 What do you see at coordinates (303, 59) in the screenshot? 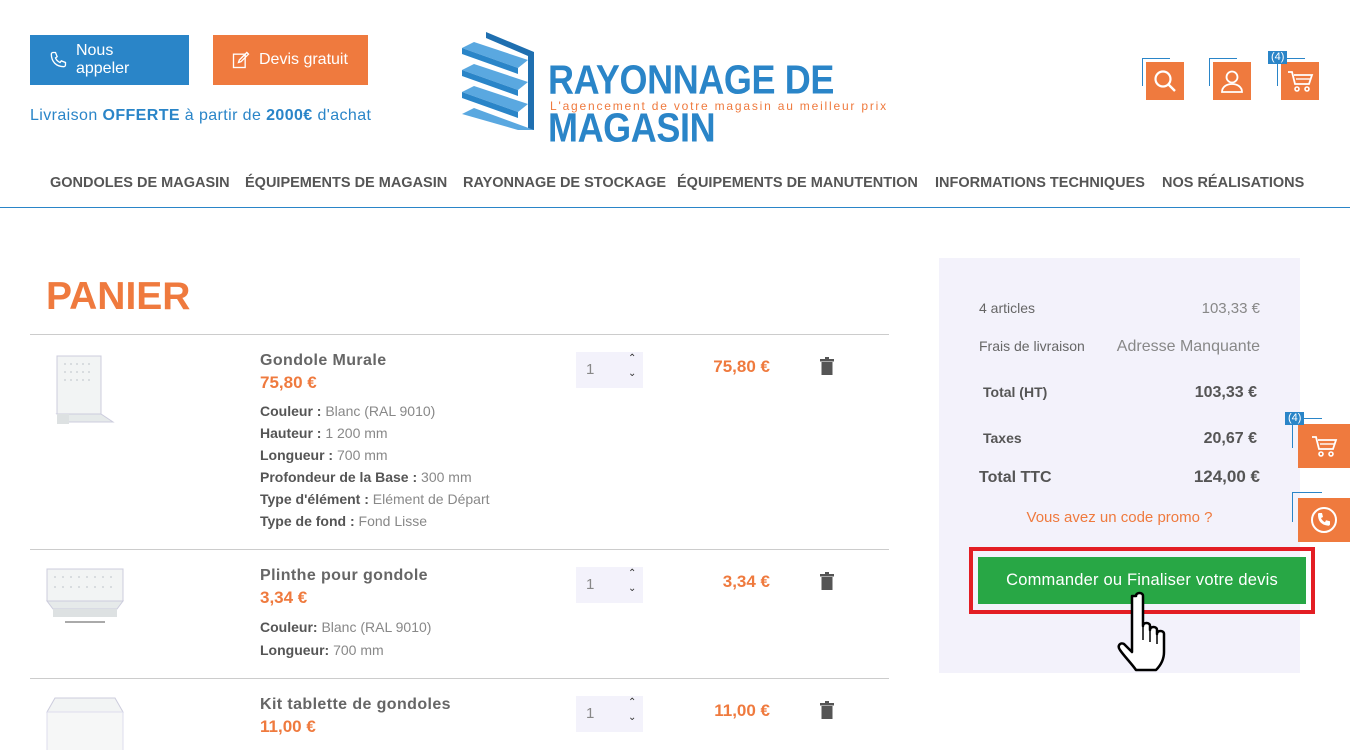
I see `free-quote-label: Devis gratuit` at bounding box center [303, 59].